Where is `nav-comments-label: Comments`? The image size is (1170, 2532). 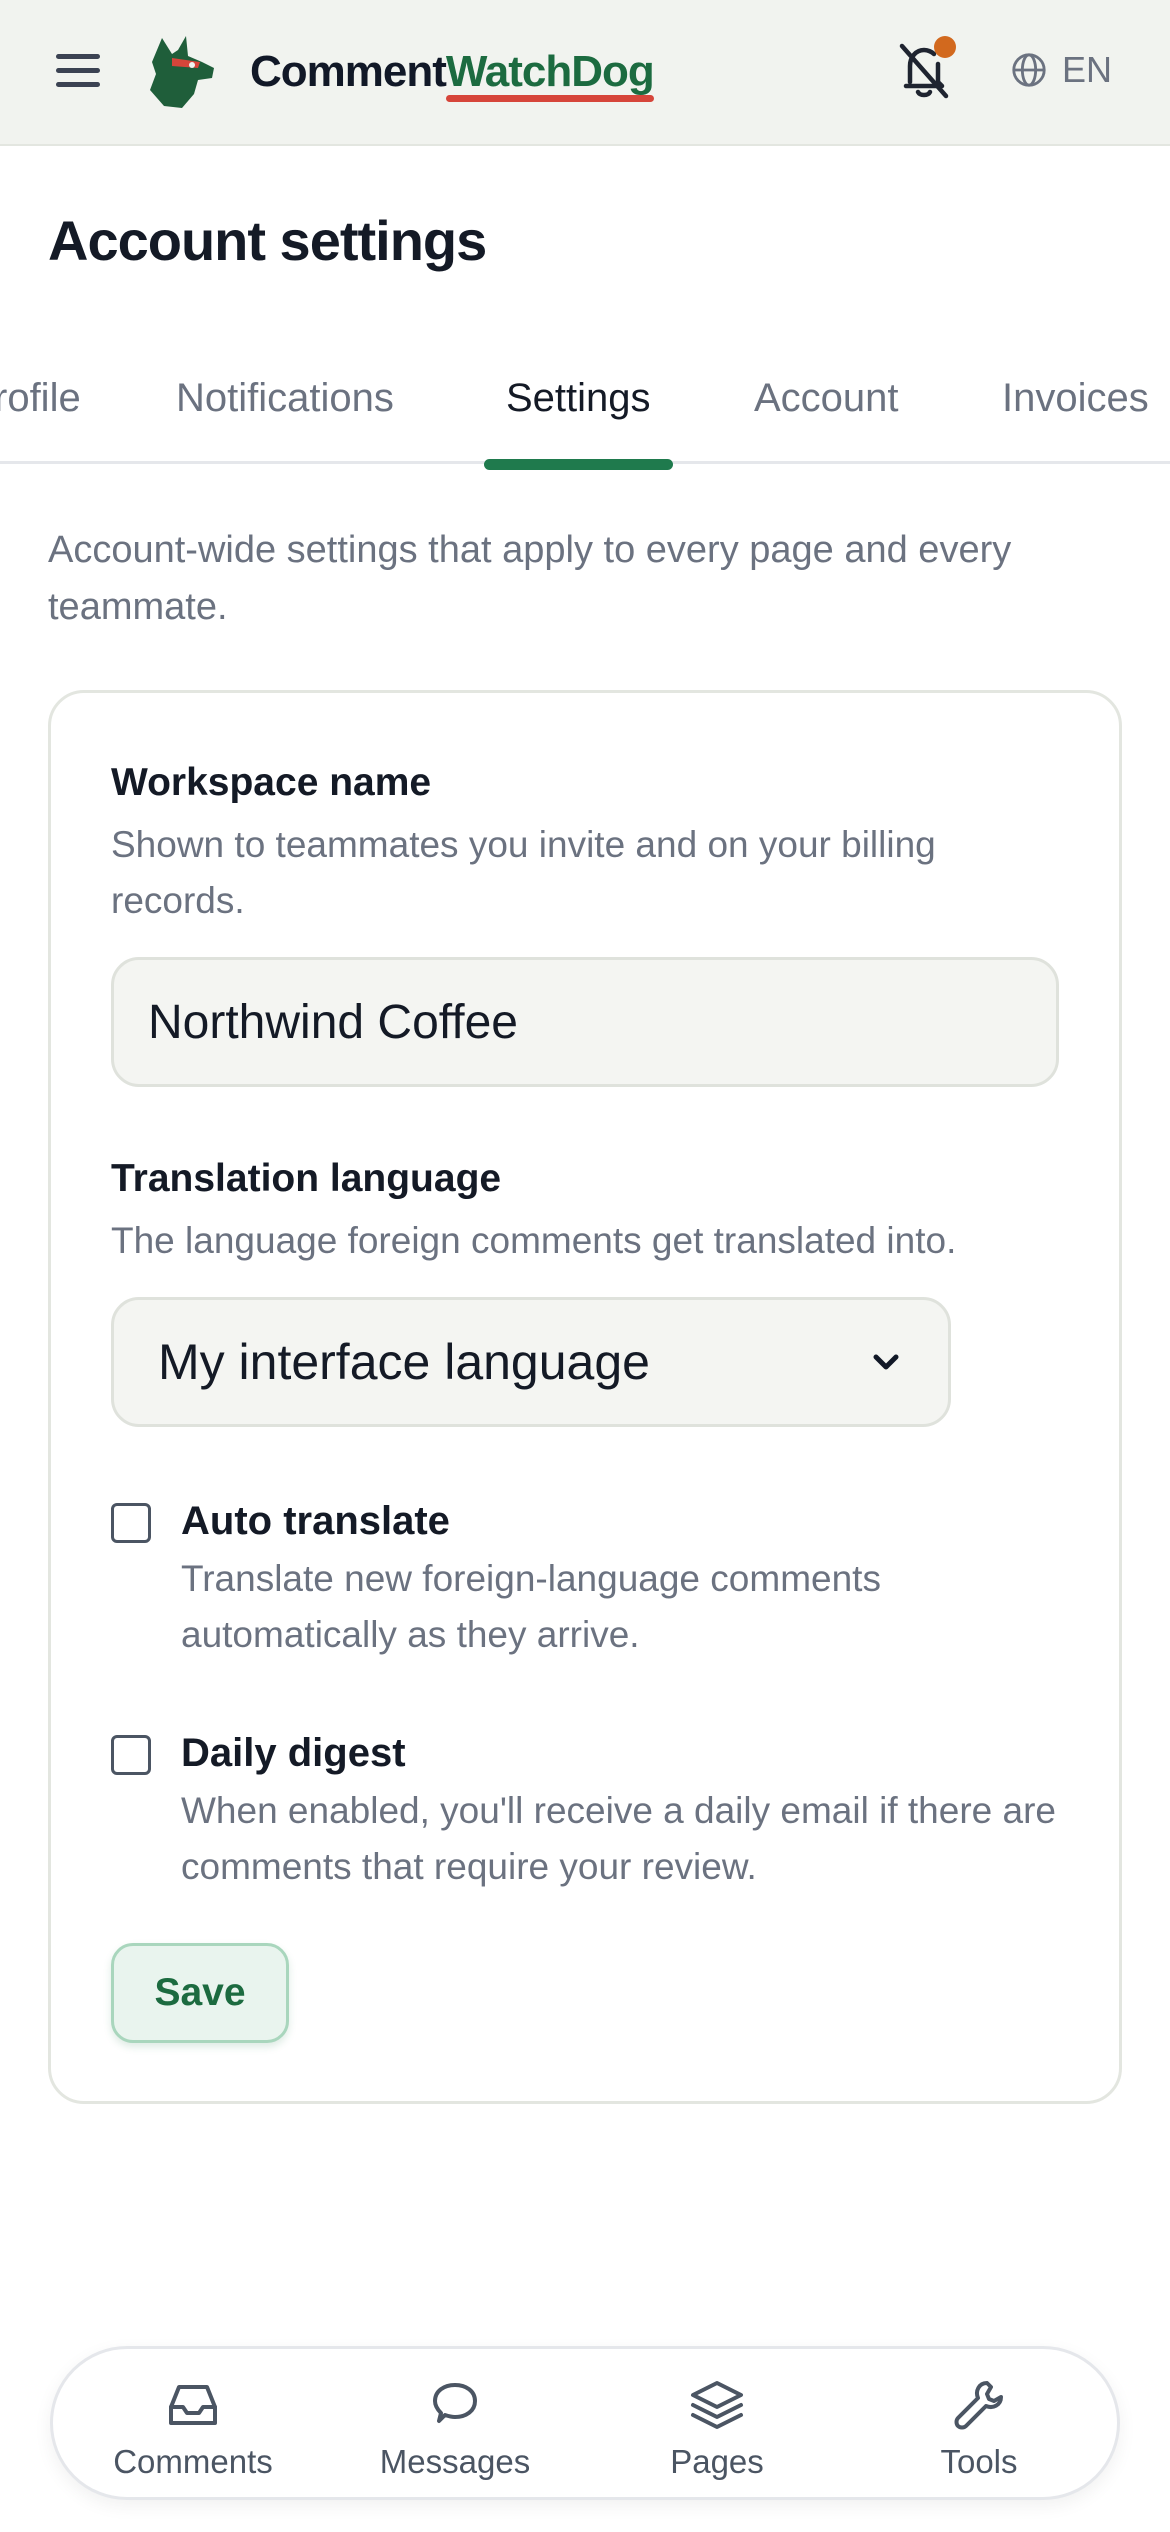
nav-comments-label: Comments is located at coordinates (193, 2461).